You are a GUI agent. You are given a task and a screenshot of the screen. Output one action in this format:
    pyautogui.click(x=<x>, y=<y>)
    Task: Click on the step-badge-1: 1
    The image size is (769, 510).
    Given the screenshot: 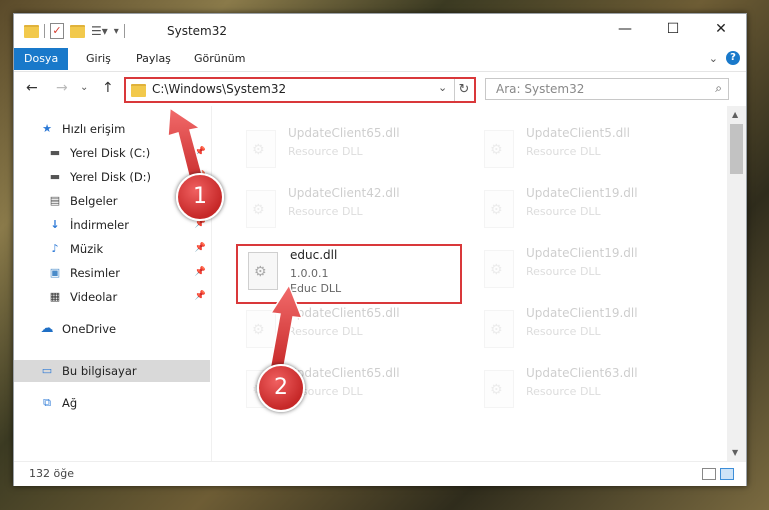 What is the action you would take?
    pyautogui.click(x=200, y=197)
    